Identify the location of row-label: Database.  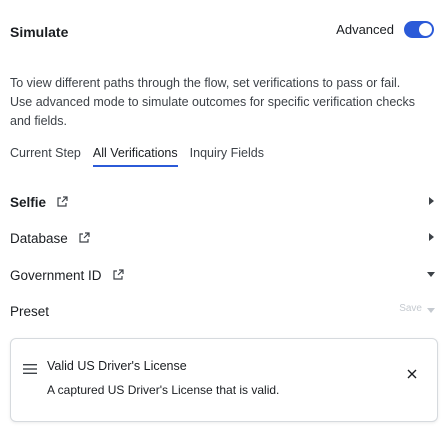
(39, 238).